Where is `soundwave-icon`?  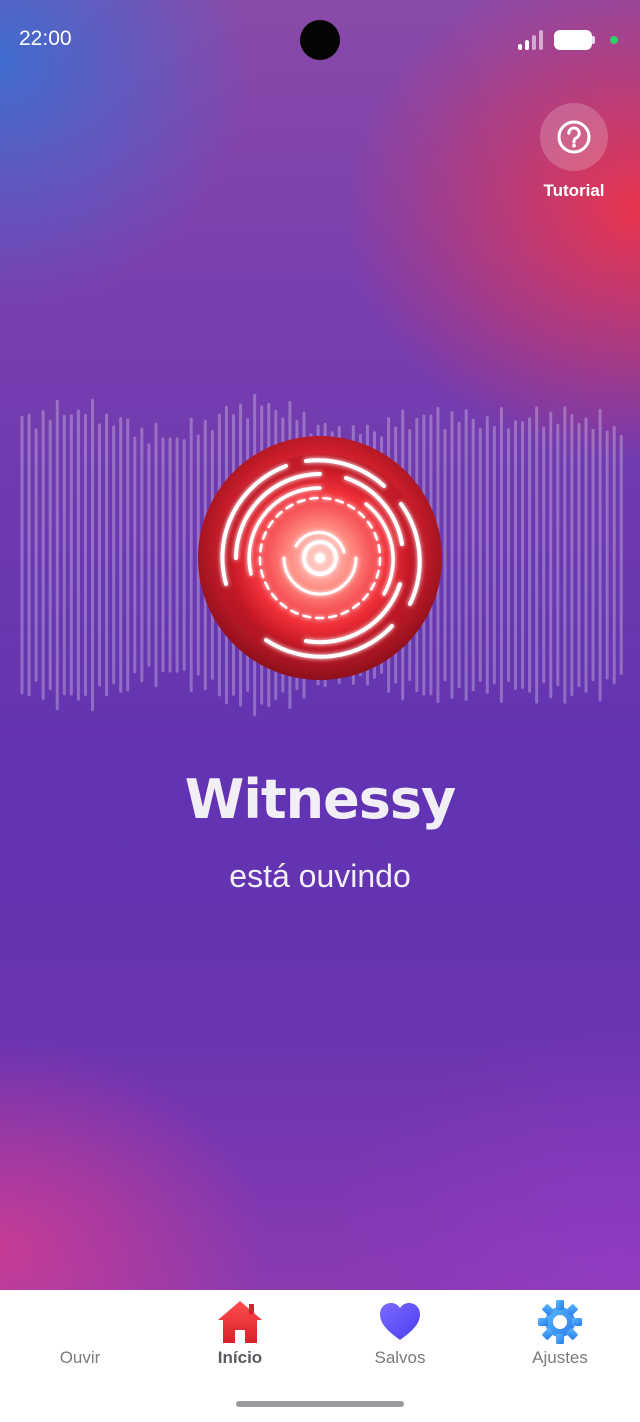
soundwave-icon is located at coordinates (80, 1322).